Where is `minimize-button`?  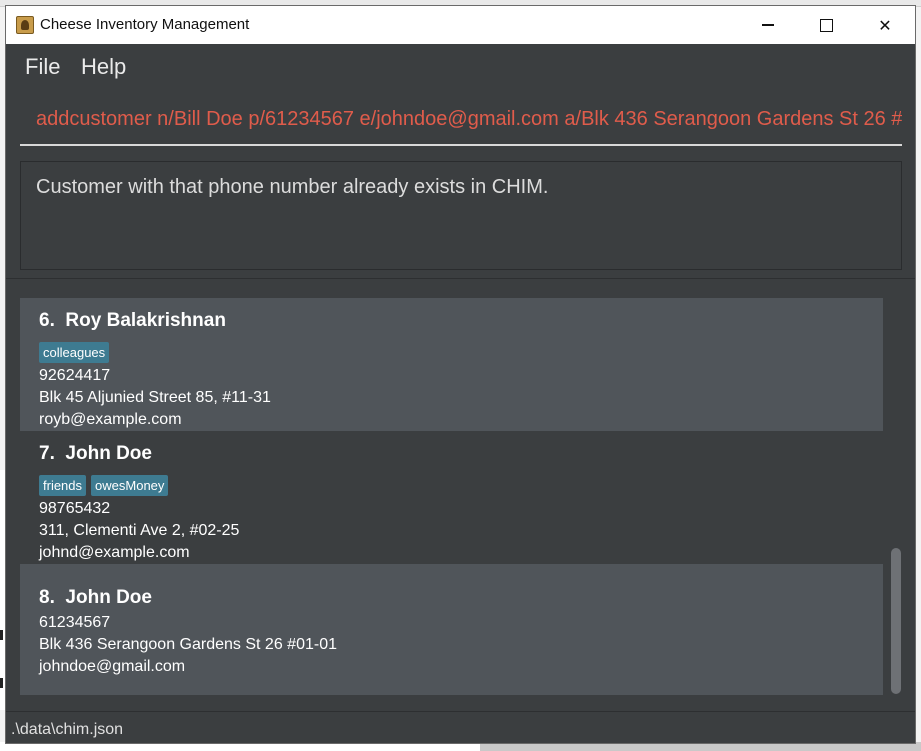
minimize-button is located at coordinates (768, 25).